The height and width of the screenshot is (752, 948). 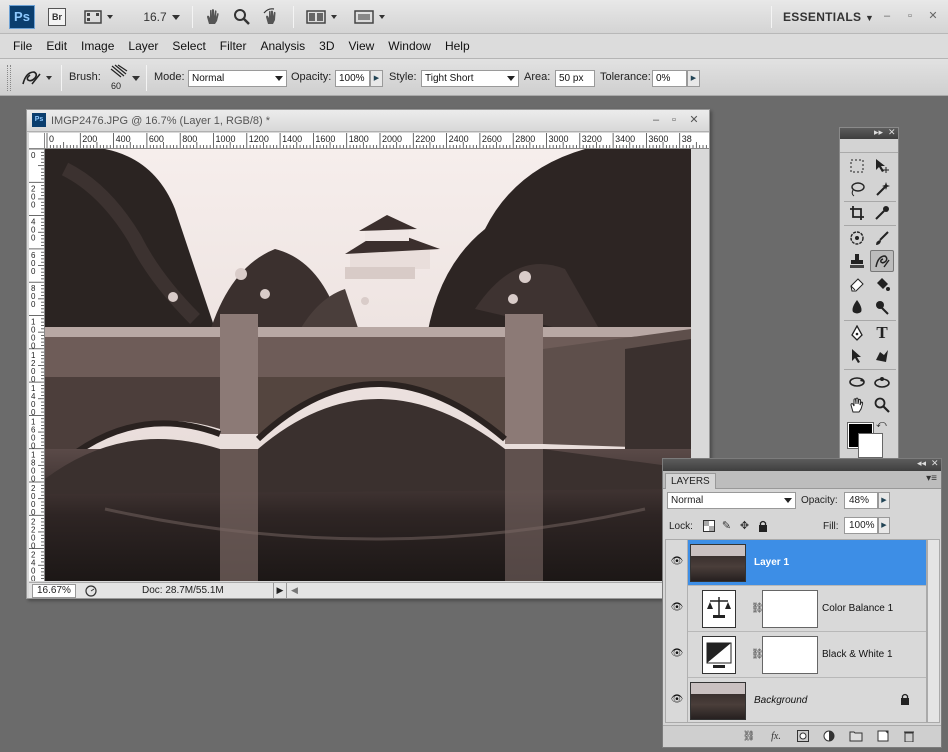 What do you see at coordinates (857, 261) in the screenshot?
I see `clone-stamp-tool` at bounding box center [857, 261].